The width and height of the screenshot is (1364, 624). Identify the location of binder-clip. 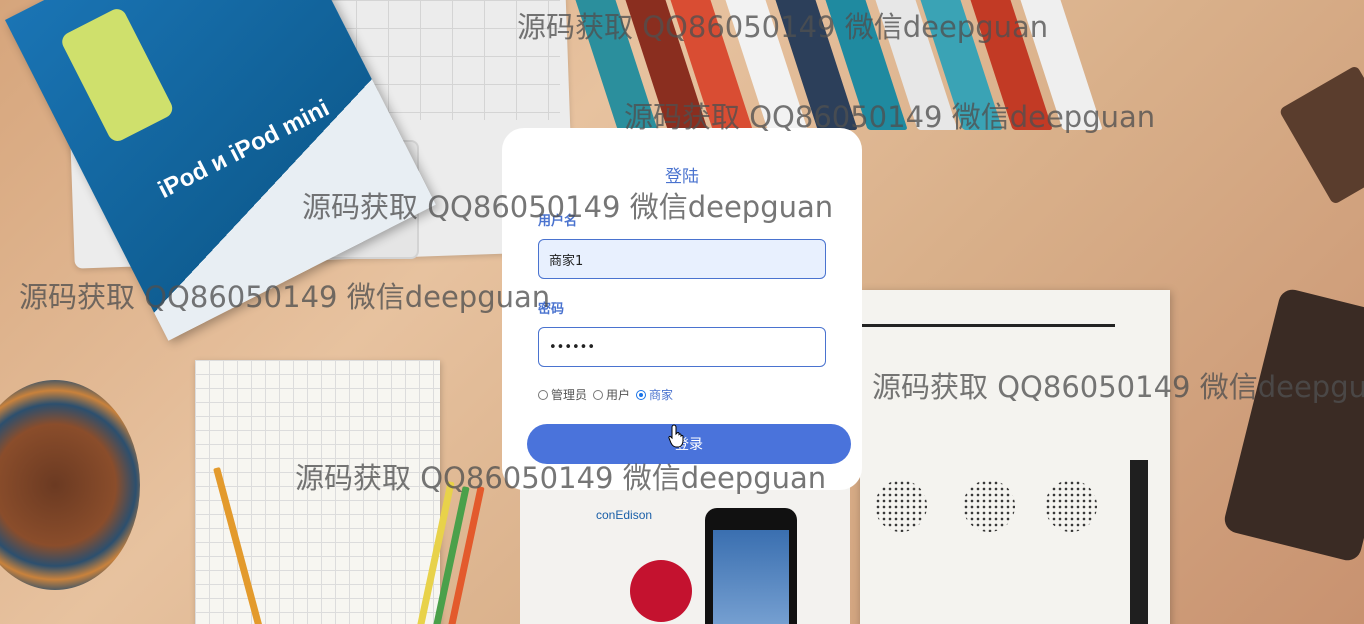
(1139, 542).